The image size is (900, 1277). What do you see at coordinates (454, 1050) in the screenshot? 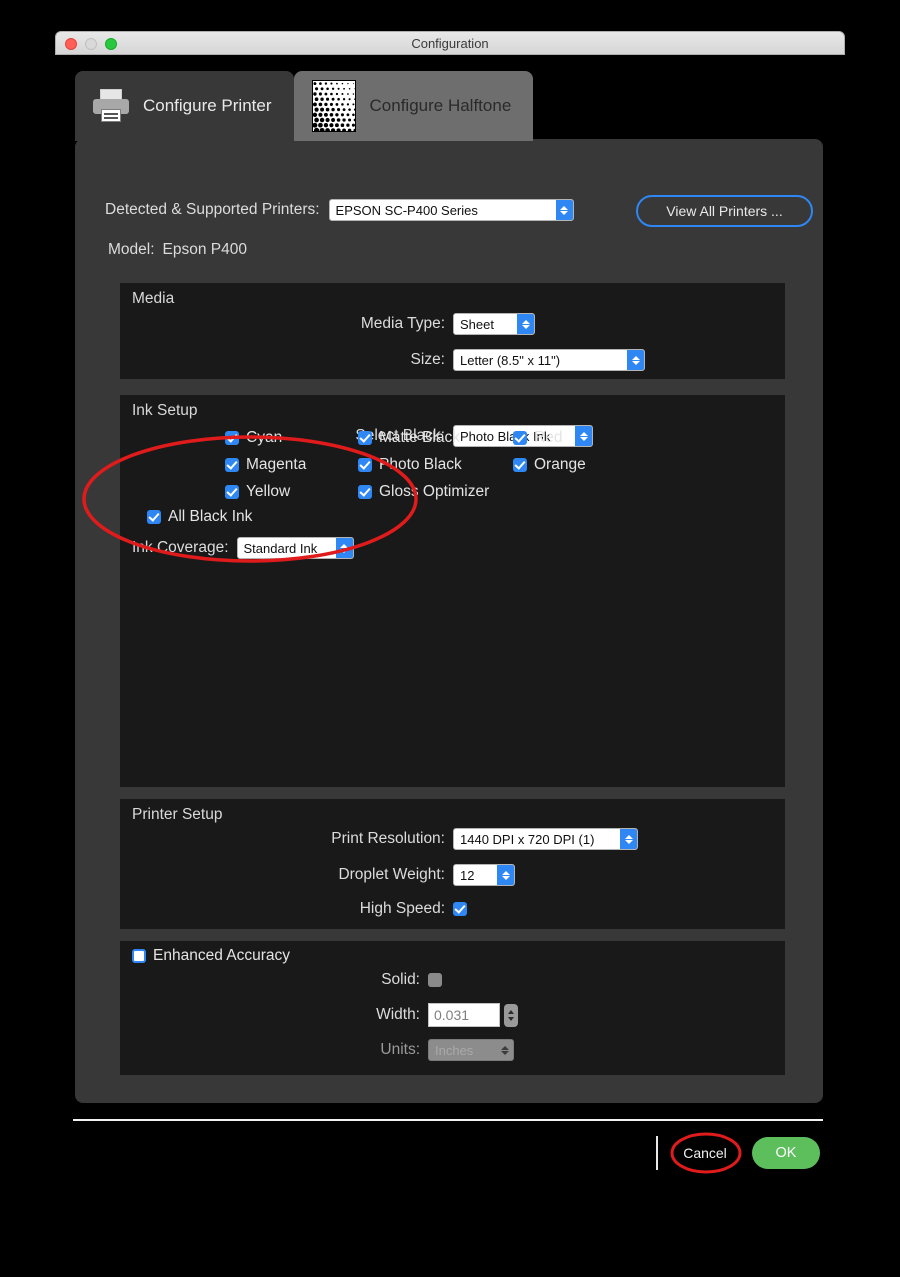
I see `units-value: Inches` at bounding box center [454, 1050].